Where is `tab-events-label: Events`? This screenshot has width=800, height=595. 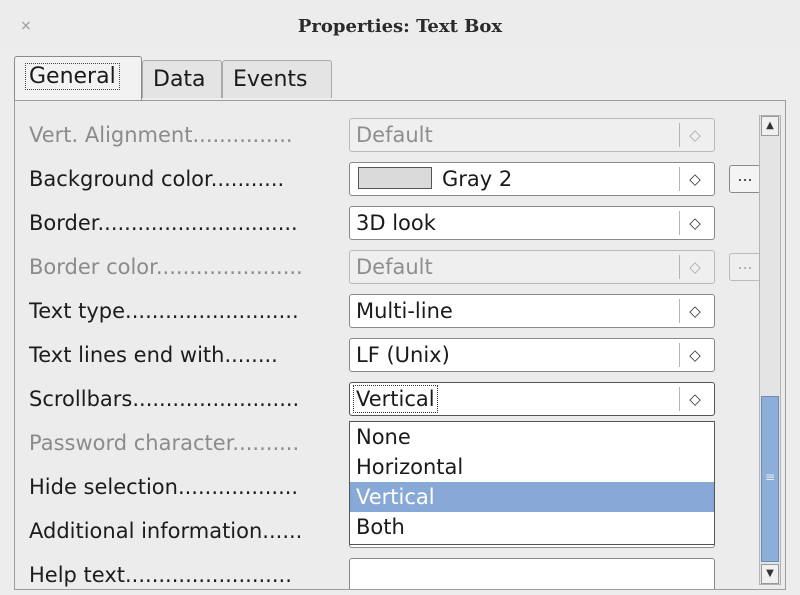 tab-events-label: Events is located at coordinates (270, 79).